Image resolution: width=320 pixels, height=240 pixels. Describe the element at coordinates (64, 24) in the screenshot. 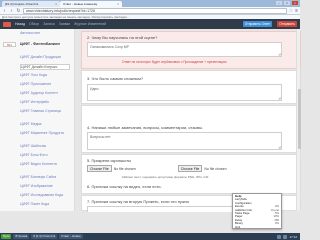

I see `nav-link-requests: Заявки` at that location.